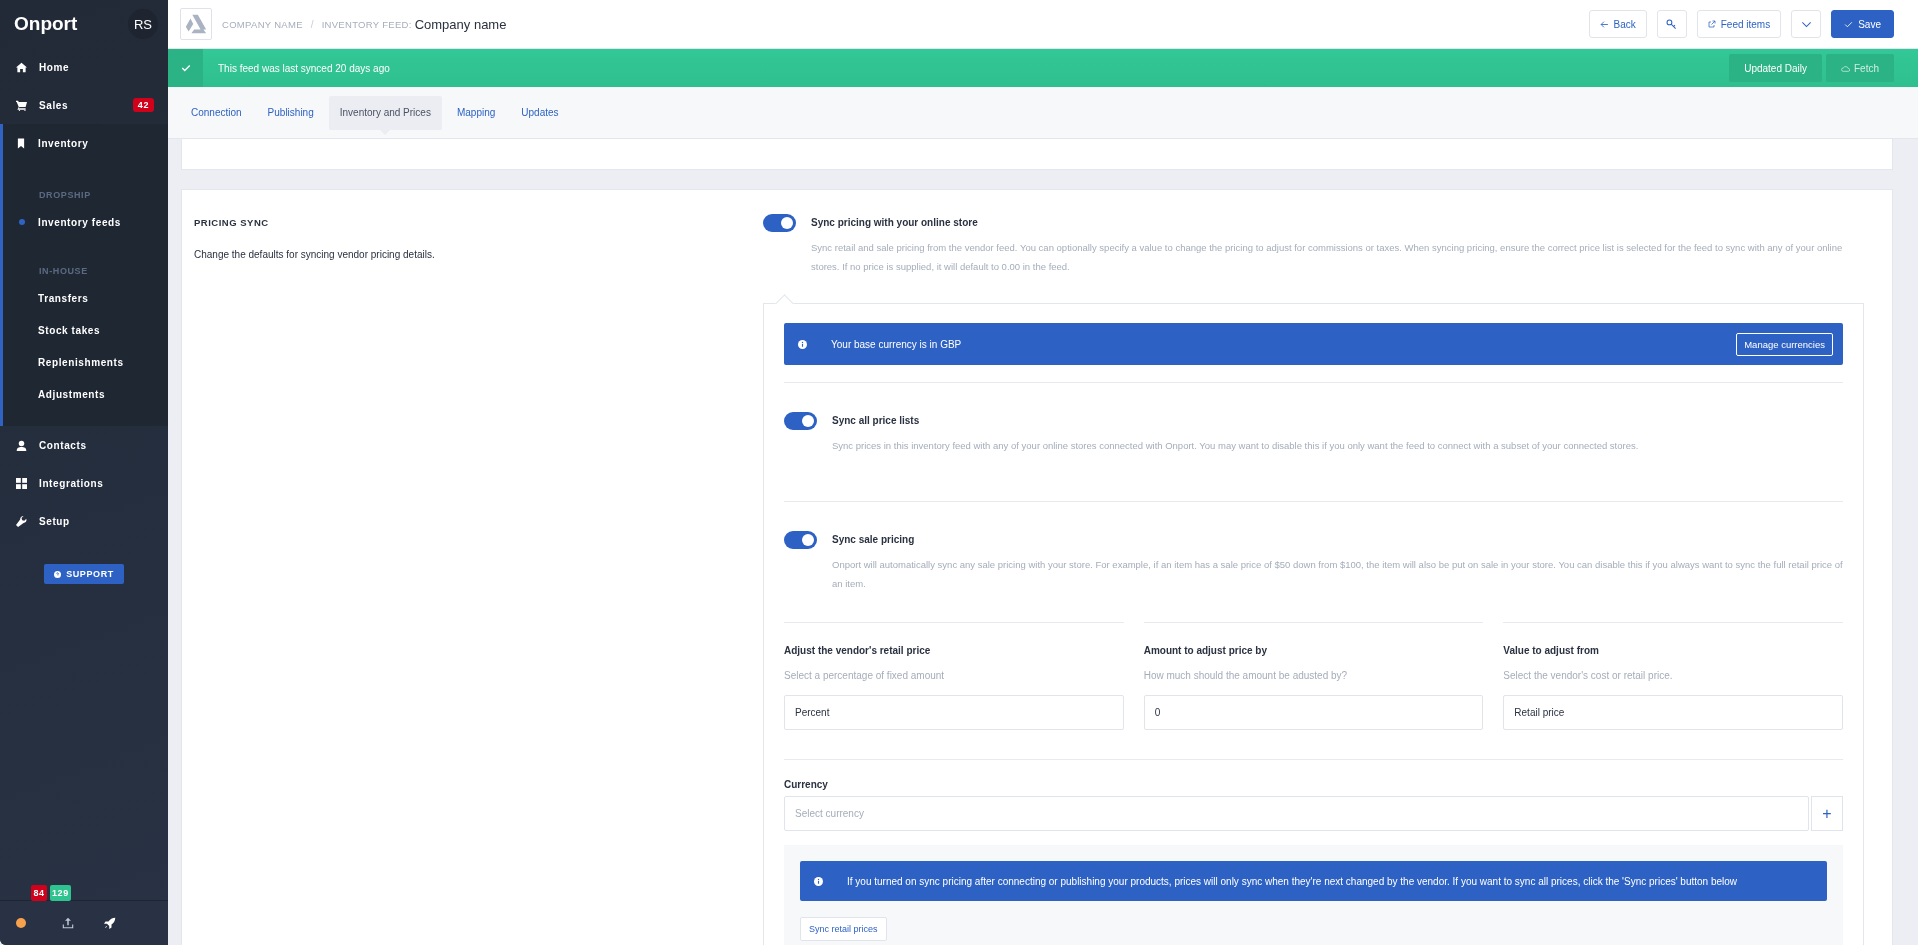 The image size is (1918, 945). I want to click on key-icon, so click(1672, 24).